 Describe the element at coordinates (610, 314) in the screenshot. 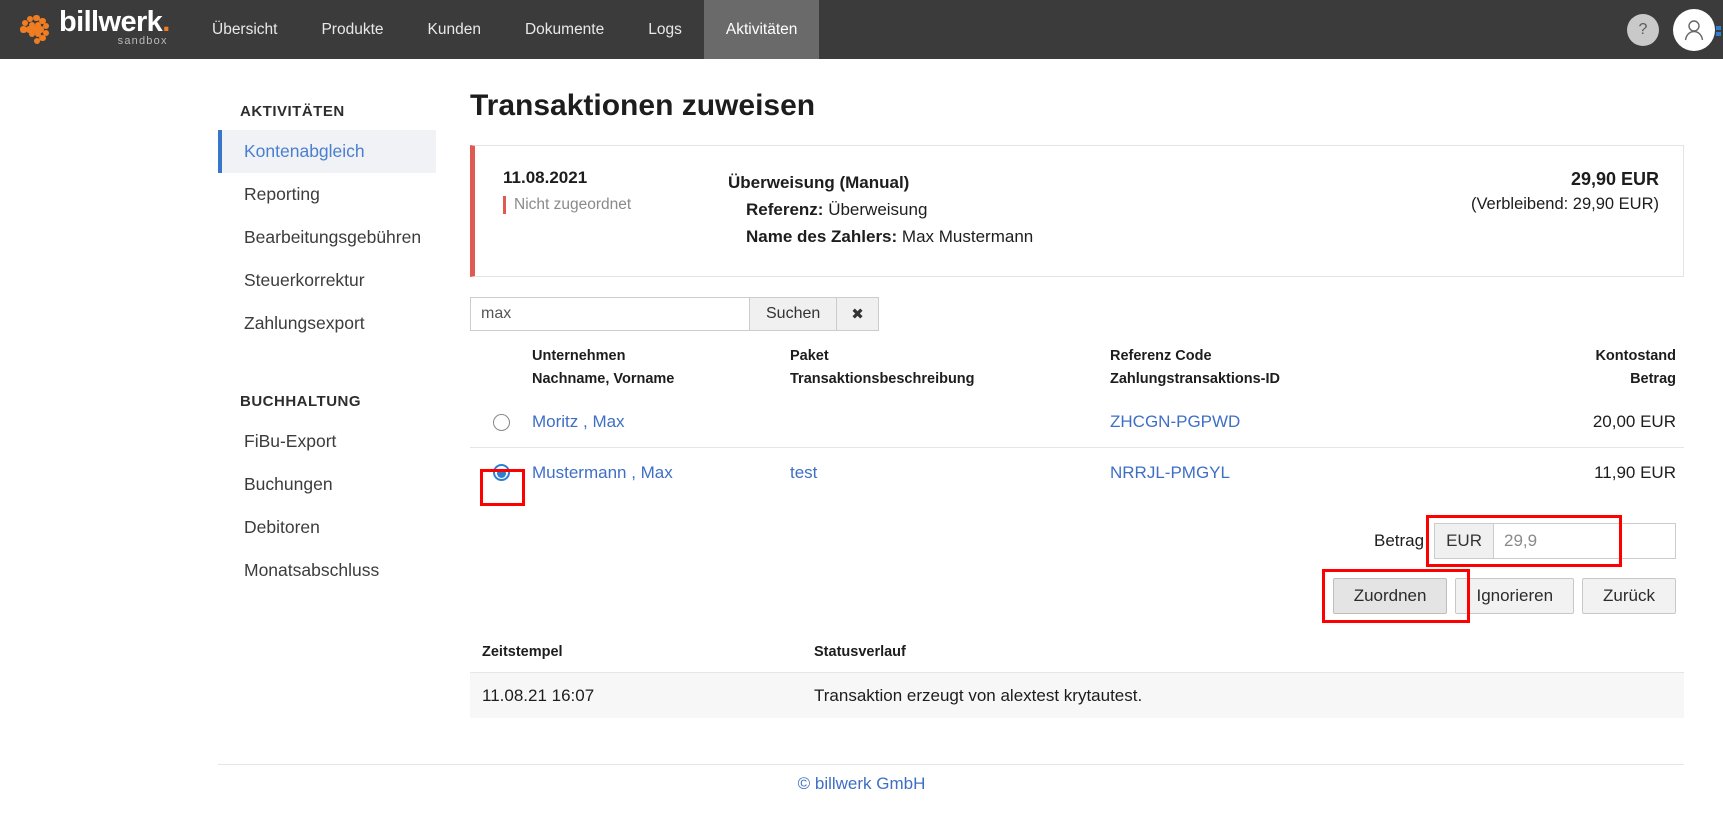

I see `search-input` at that location.